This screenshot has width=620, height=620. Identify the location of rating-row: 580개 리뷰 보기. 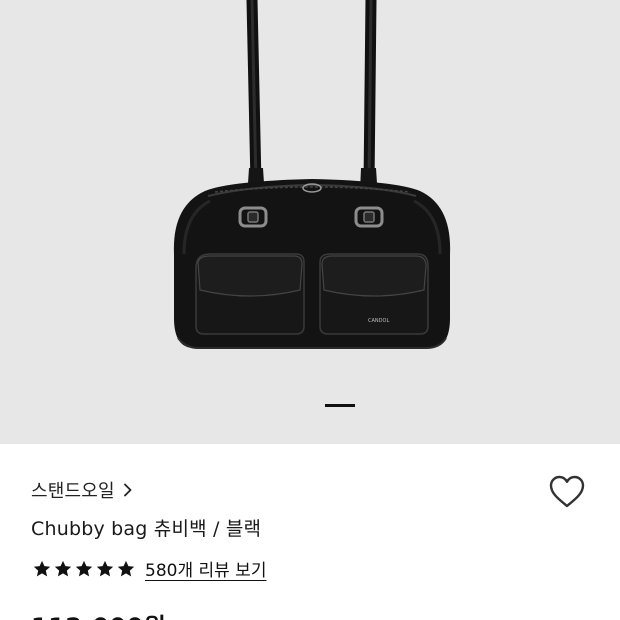
(149, 568).